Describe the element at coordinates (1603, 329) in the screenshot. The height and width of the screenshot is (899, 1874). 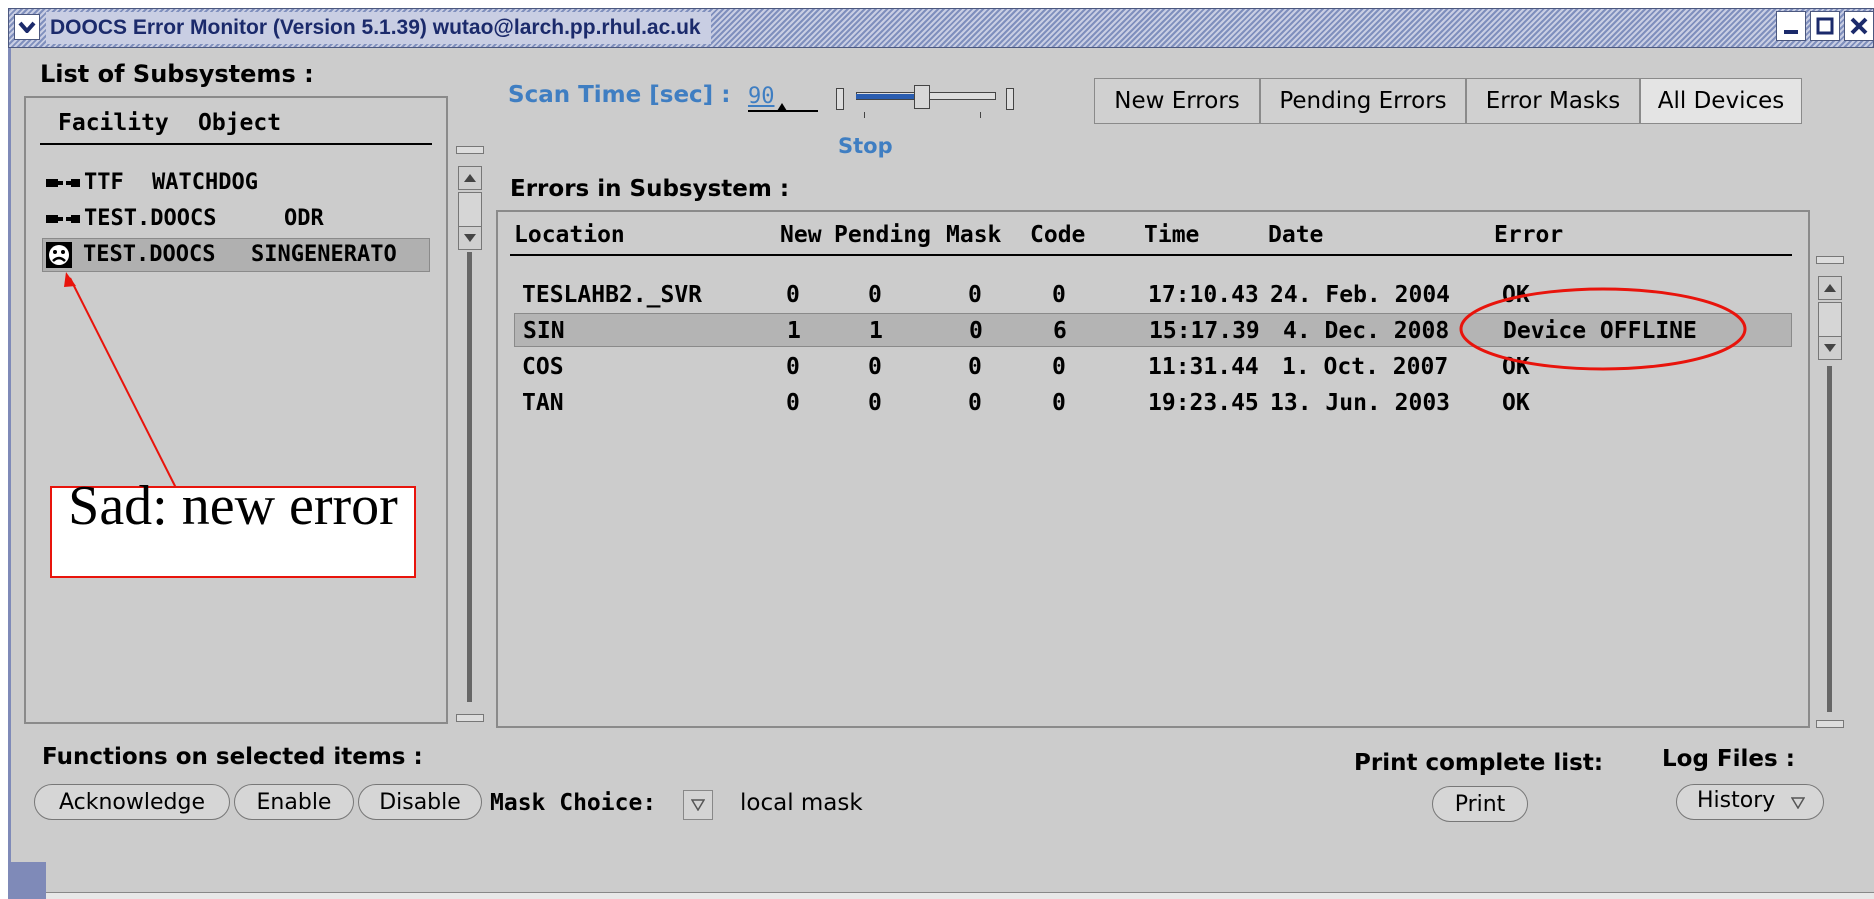
I see `annotation-ellipse` at that location.